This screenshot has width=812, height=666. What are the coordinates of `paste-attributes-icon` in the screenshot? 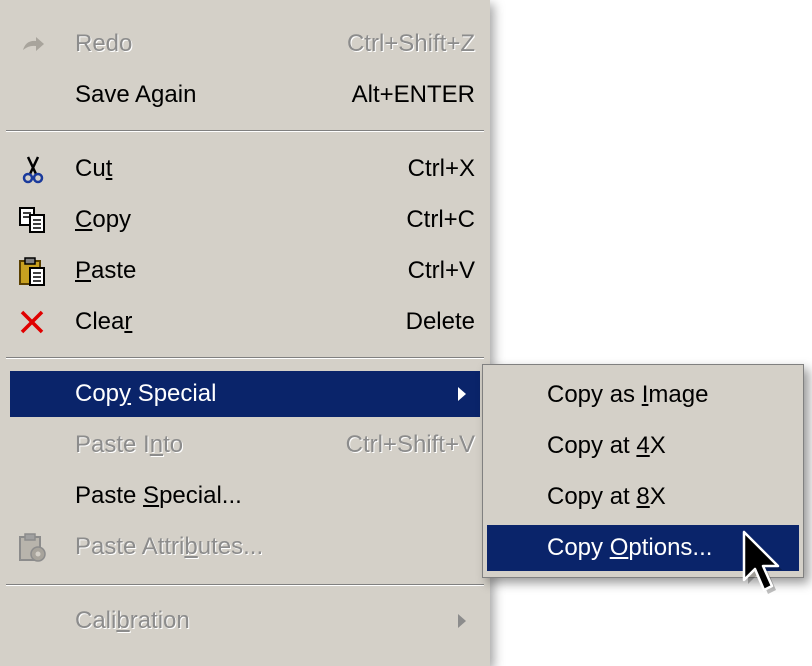 It's located at (33, 547).